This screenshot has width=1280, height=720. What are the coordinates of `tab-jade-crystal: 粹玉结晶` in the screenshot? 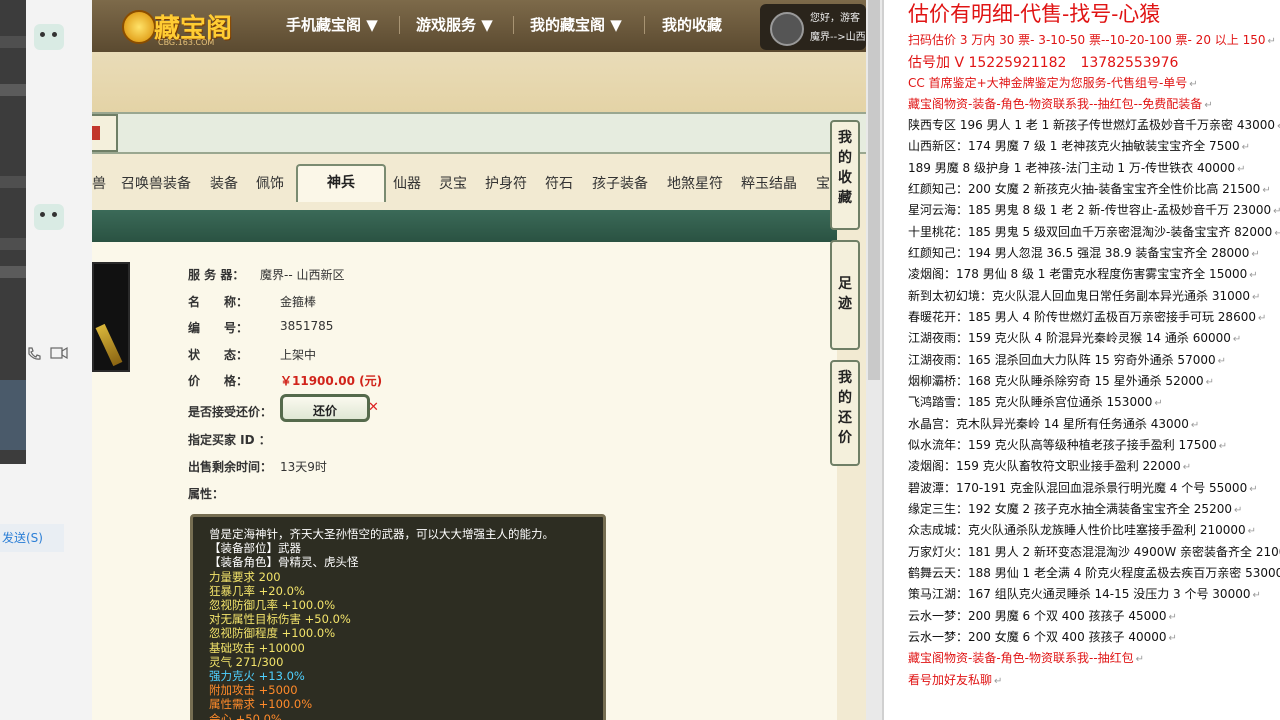 It's located at (769, 183).